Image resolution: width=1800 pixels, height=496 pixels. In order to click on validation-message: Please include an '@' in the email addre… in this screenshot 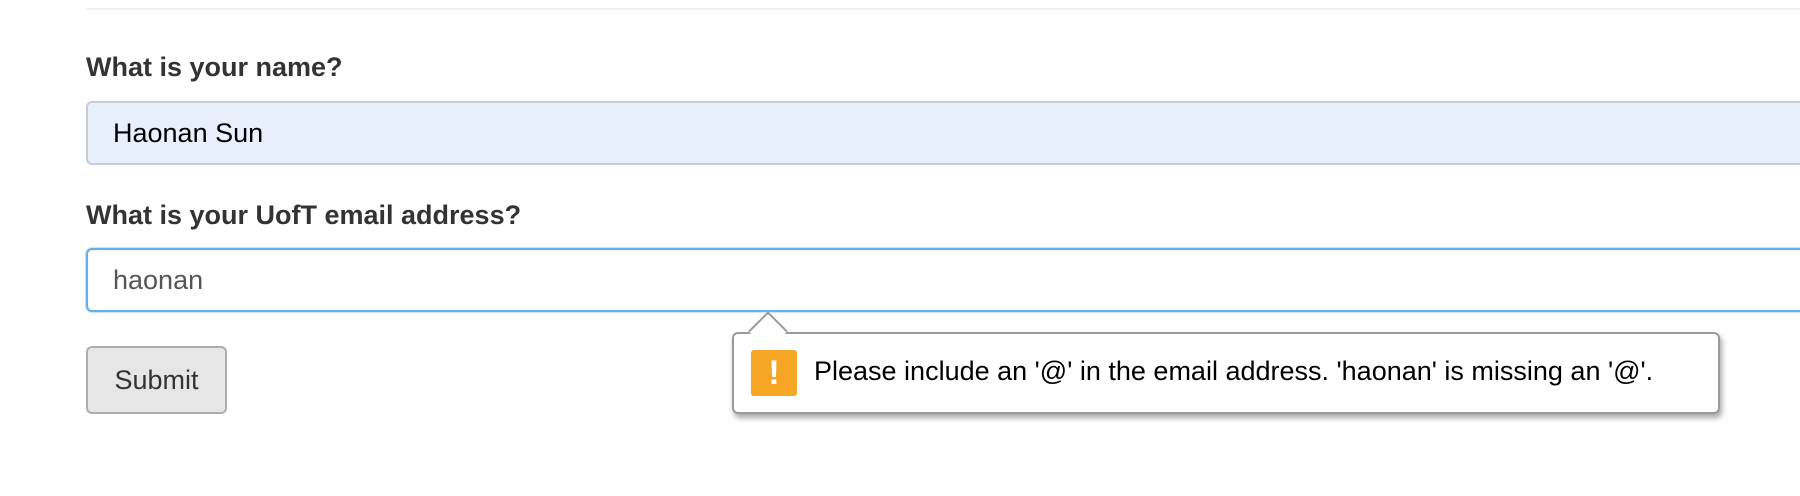, I will do `click(1234, 371)`.